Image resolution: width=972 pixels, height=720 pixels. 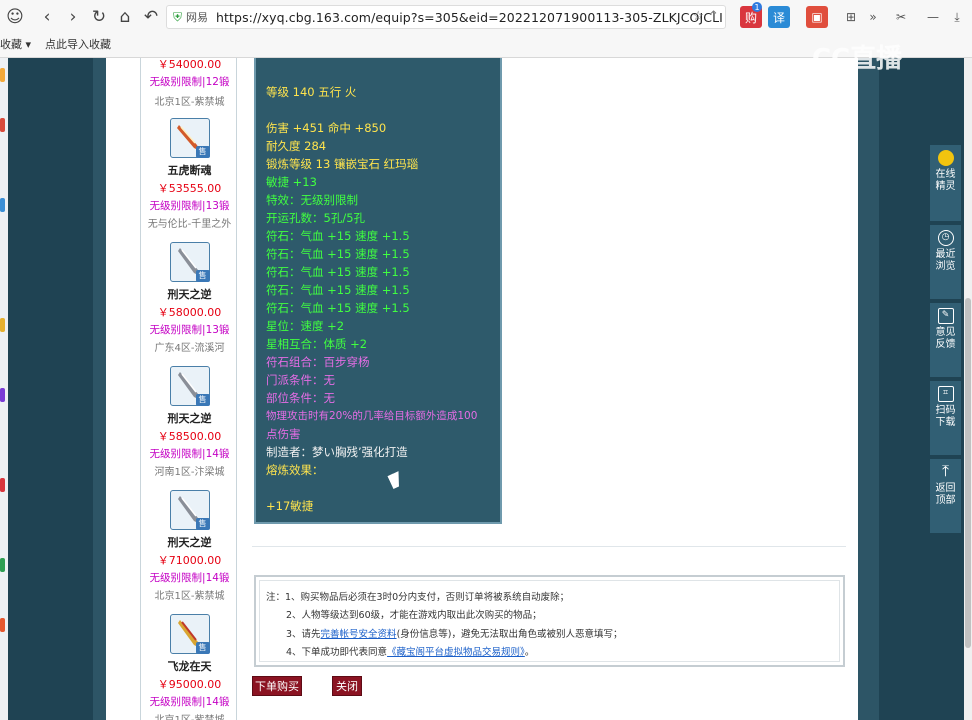 I want to click on item-name: 飞龙在天, so click(x=188, y=666).